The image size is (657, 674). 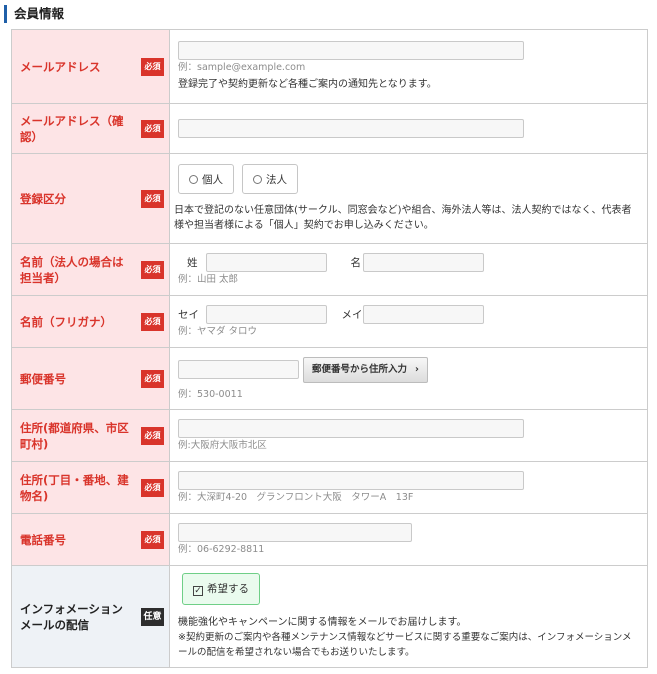 I want to click on addr2-hint: 例：大深町4-20 グランフロント大阪 タワーA 13F, so click(x=296, y=497).